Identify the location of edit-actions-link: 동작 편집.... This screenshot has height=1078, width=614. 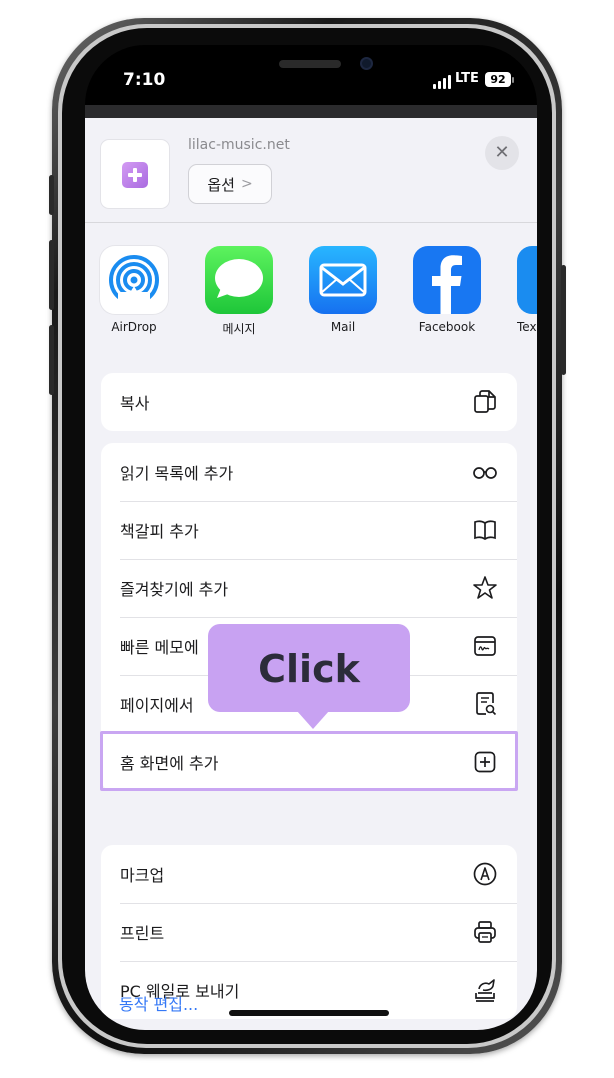
(158, 1003).